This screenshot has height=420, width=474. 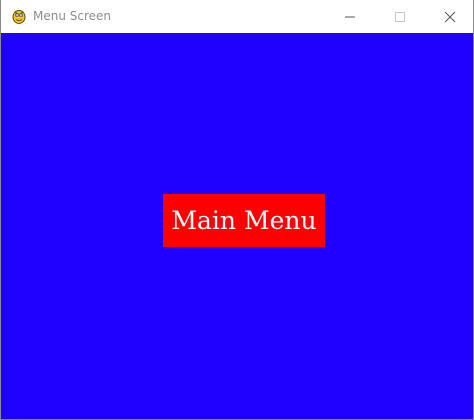 What do you see at coordinates (72, 16) in the screenshot?
I see `window-title: Menu Screen` at bounding box center [72, 16].